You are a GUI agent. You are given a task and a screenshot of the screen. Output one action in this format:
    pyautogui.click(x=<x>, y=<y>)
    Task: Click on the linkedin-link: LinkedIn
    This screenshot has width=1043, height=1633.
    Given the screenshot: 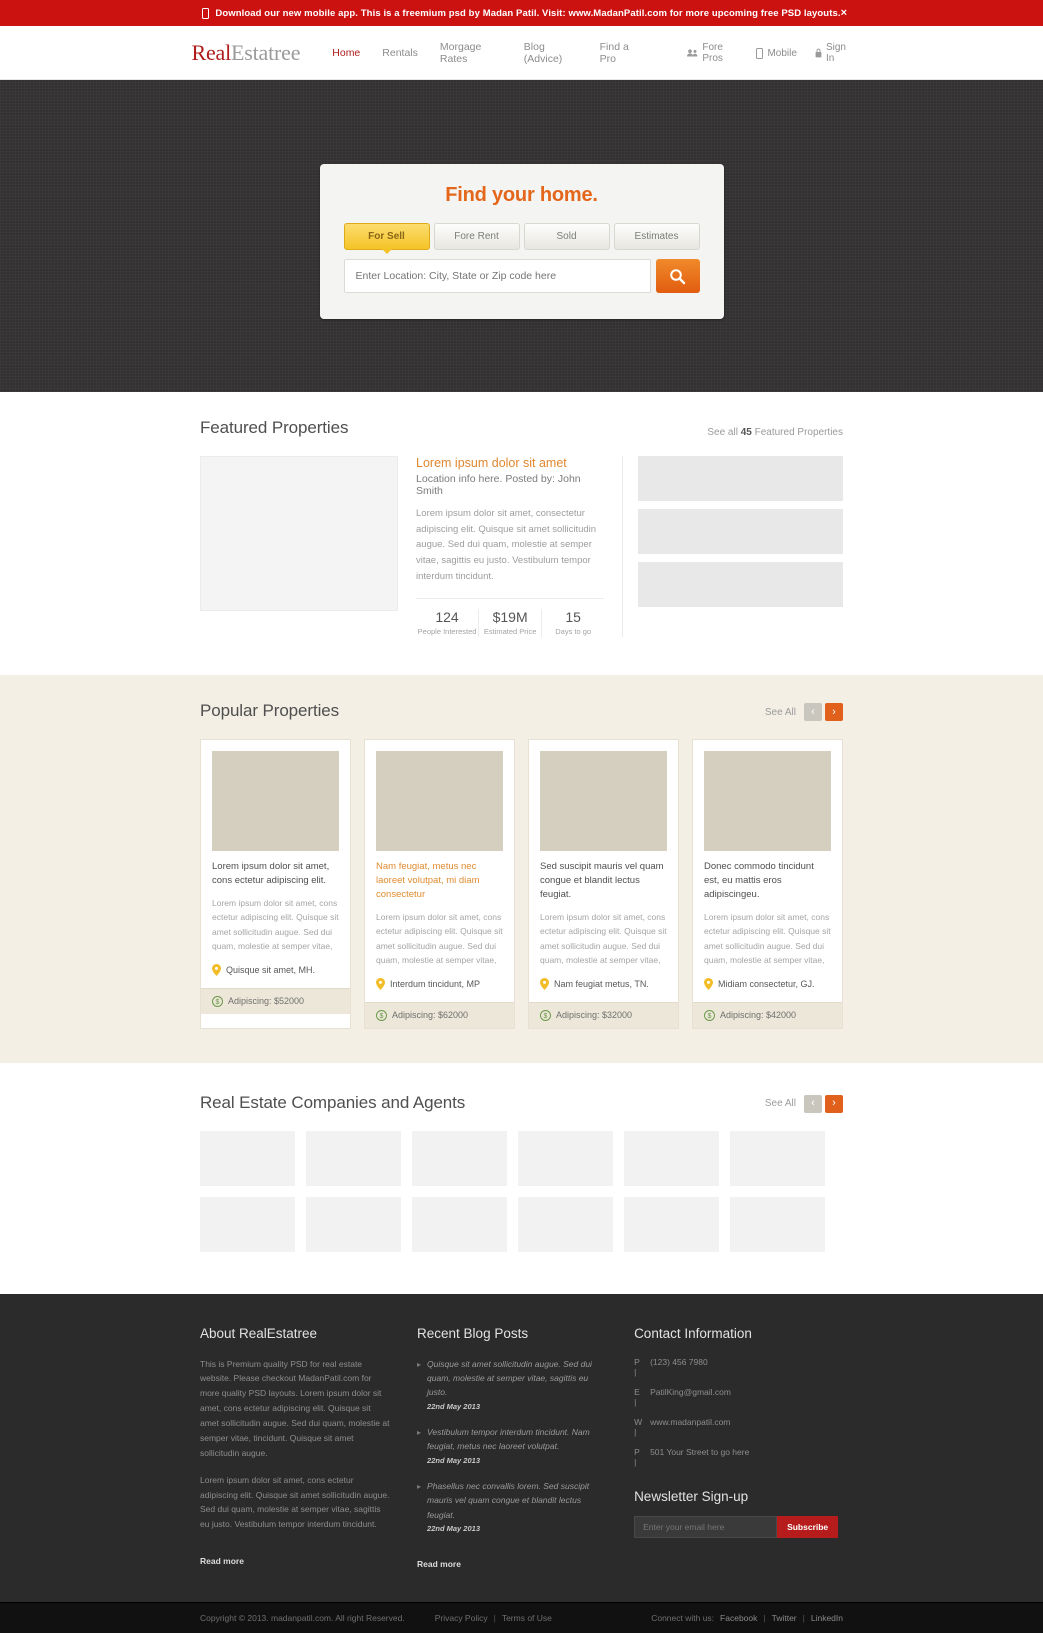 What is the action you would take?
    pyautogui.click(x=827, y=1618)
    